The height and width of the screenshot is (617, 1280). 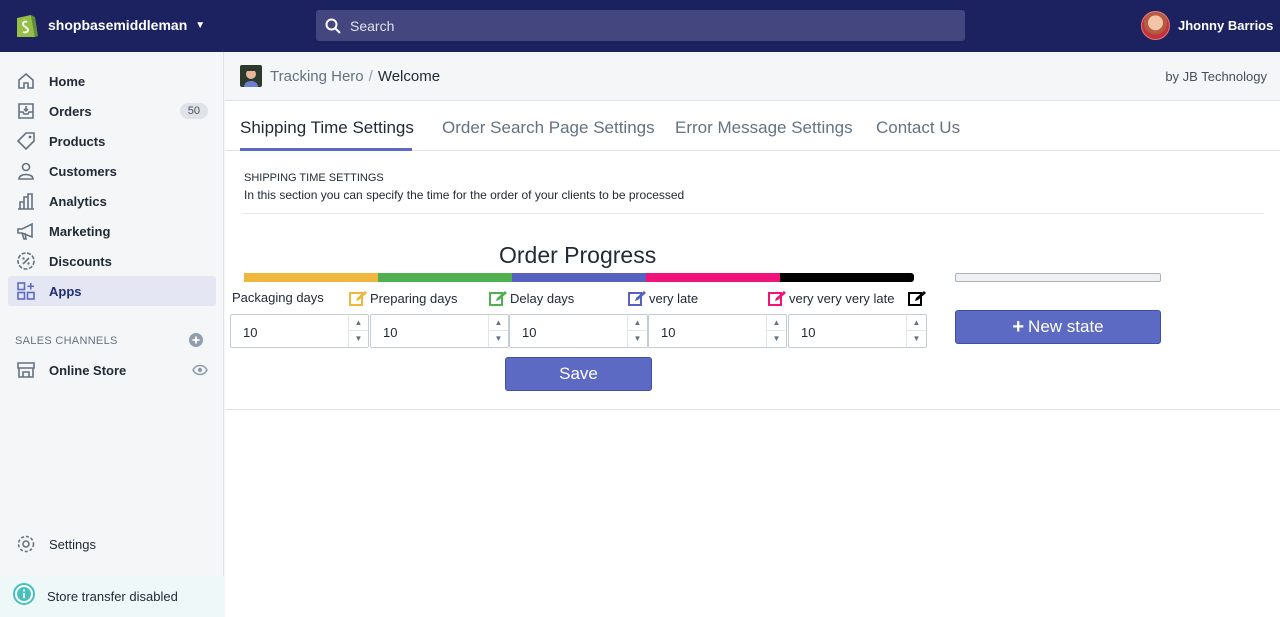 What do you see at coordinates (80, 261) in the screenshot?
I see `sidebar-item-label: Discounts` at bounding box center [80, 261].